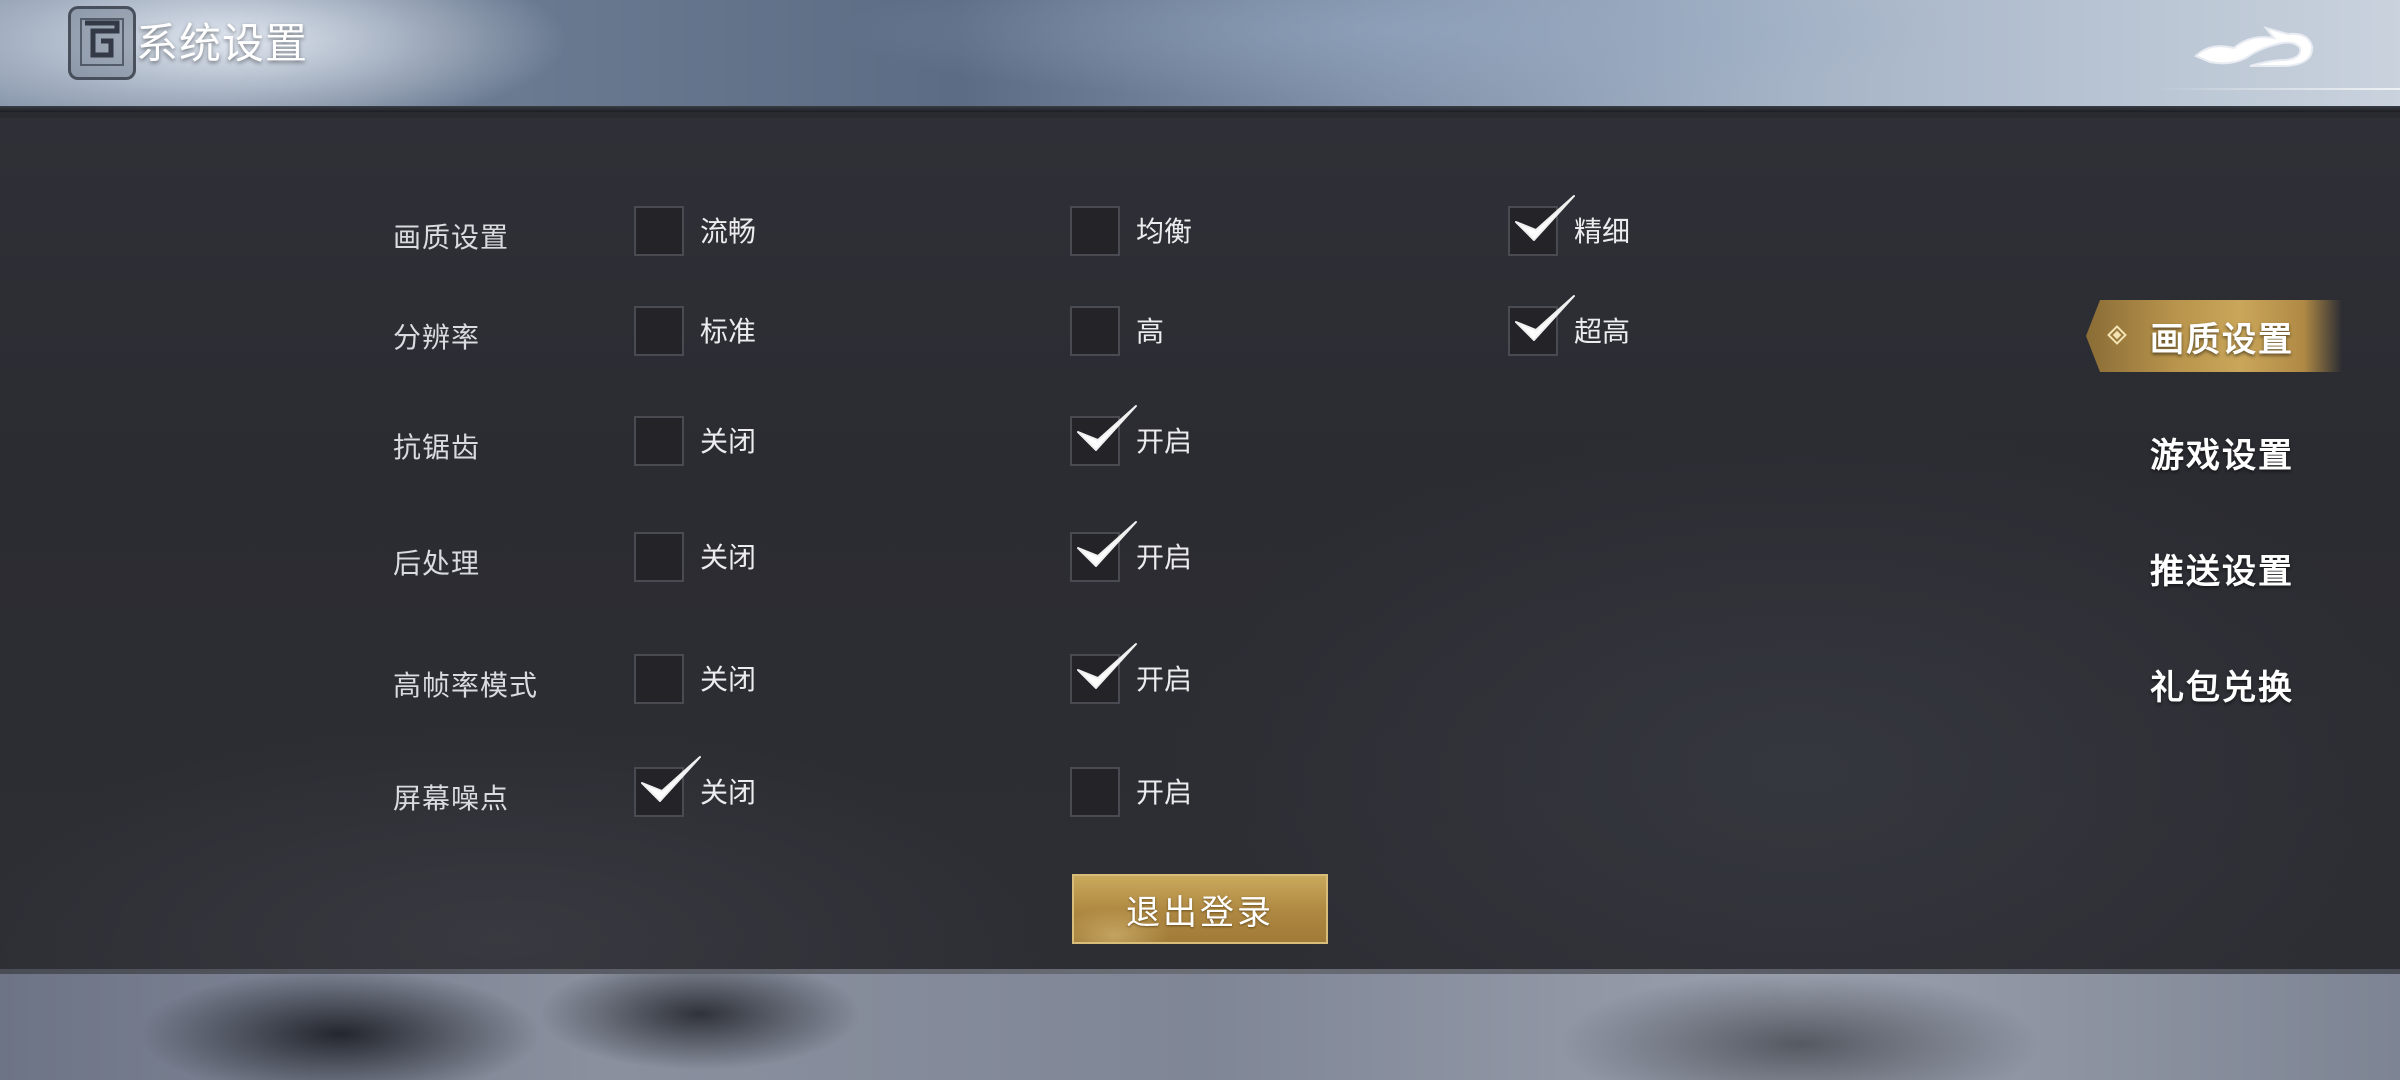 The height and width of the screenshot is (1080, 2400). Describe the element at coordinates (1602, 231) in the screenshot. I see `option-label: 精细` at that location.